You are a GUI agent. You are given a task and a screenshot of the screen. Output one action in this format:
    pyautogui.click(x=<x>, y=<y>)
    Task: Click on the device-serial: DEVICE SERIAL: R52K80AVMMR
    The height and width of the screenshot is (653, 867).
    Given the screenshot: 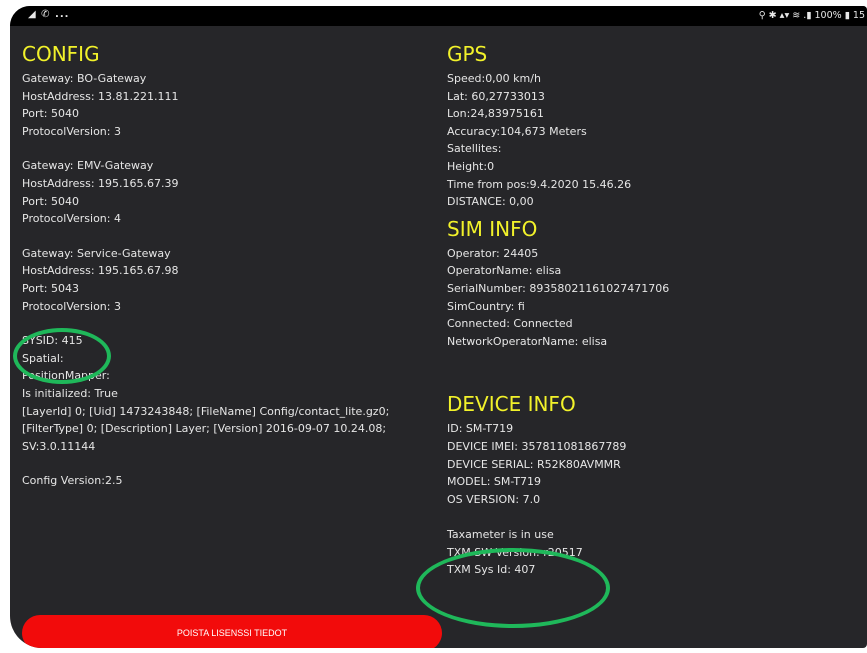 What is the action you would take?
    pyautogui.click(x=534, y=464)
    